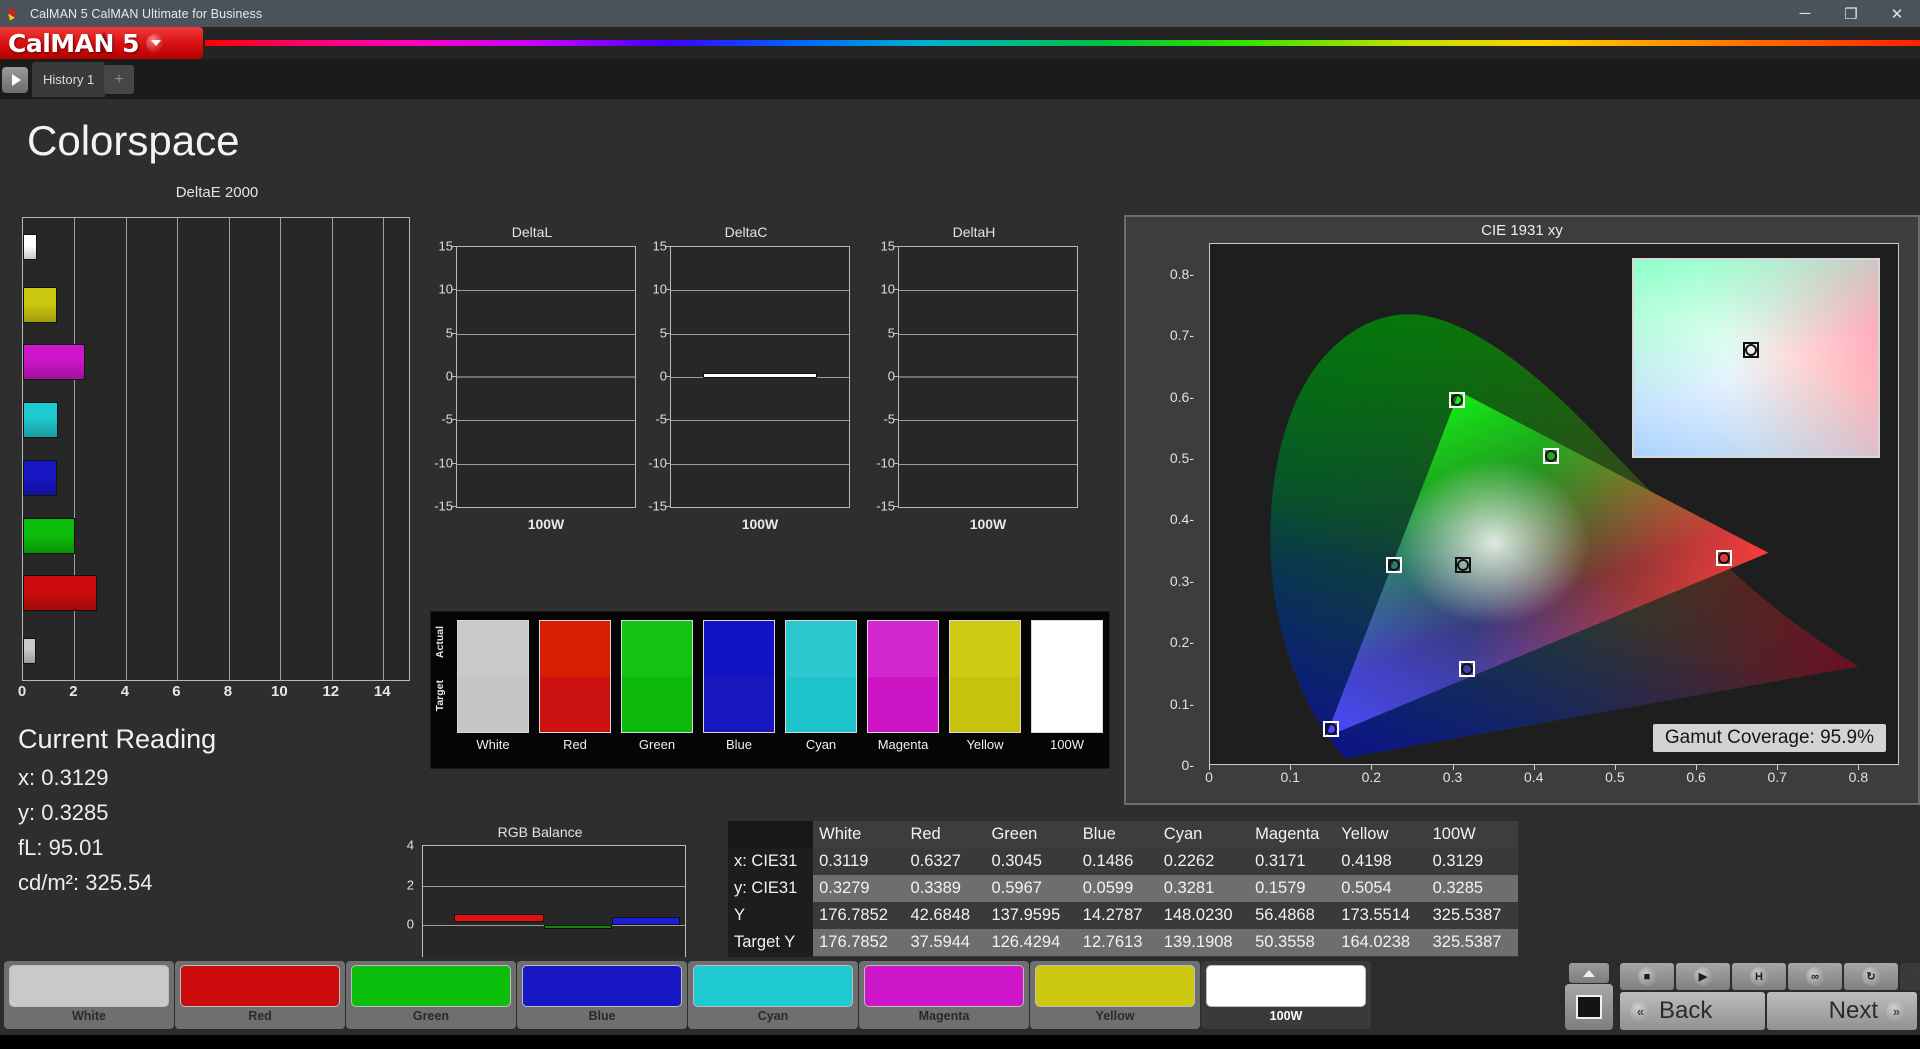  I want to click on x-tick-label: 4, so click(125, 691).